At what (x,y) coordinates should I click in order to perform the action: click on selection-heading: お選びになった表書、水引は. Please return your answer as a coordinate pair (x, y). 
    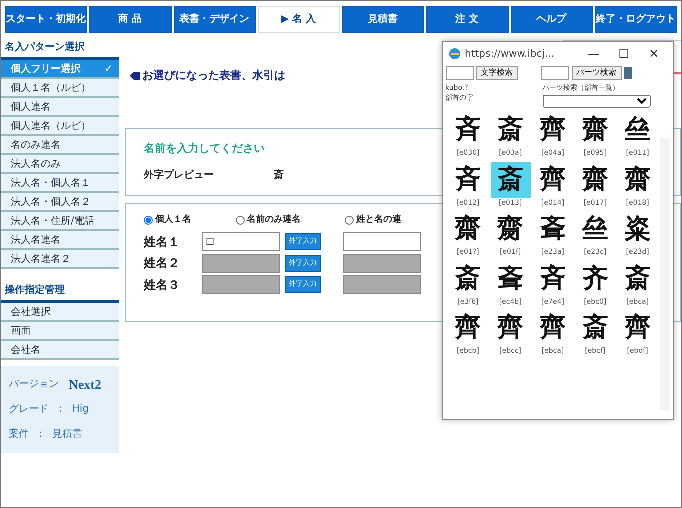
    Looking at the image, I should click on (214, 76).